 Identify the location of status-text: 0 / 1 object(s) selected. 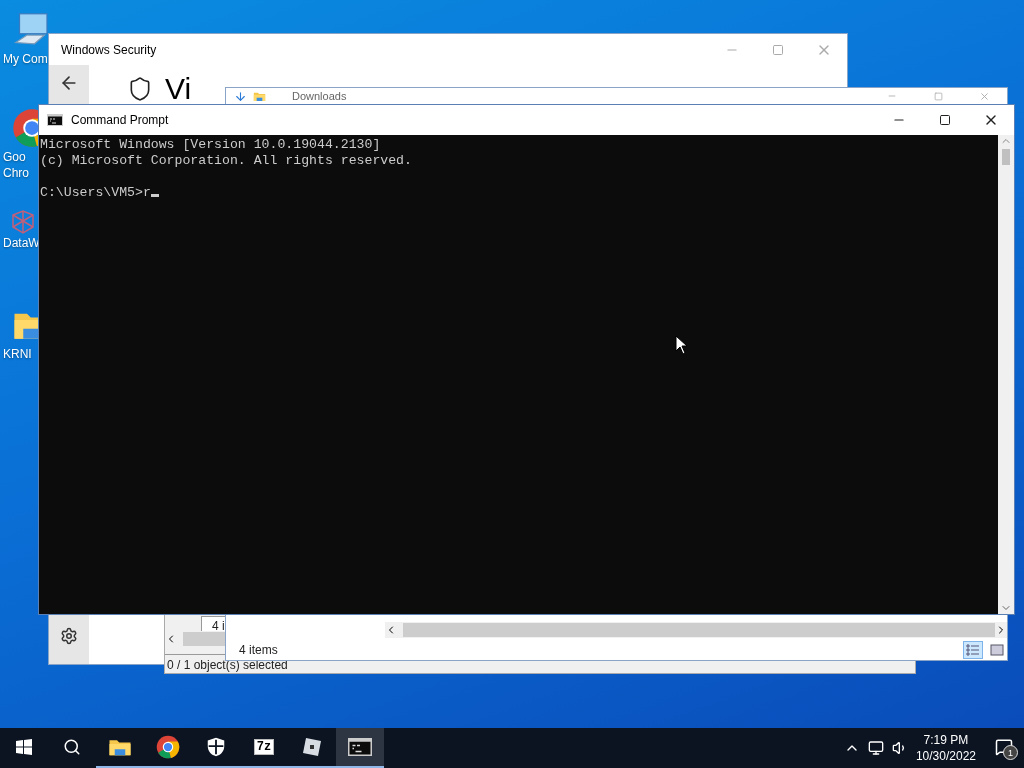
(227, 665).